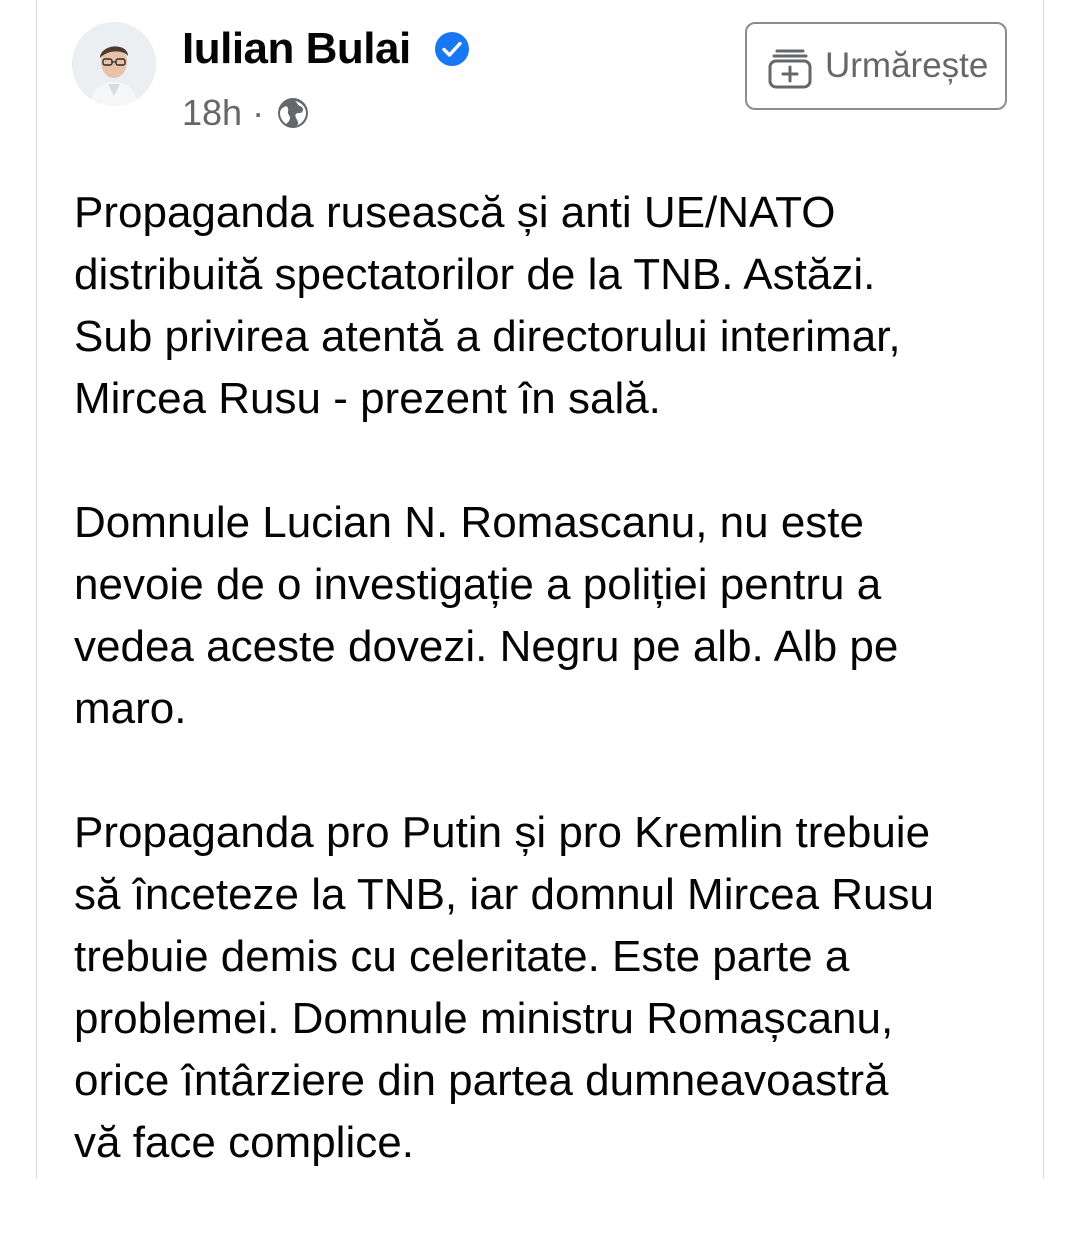 This screenshot has width=1080, height=1236. I want to click on card-left-border, so click(36, 589).